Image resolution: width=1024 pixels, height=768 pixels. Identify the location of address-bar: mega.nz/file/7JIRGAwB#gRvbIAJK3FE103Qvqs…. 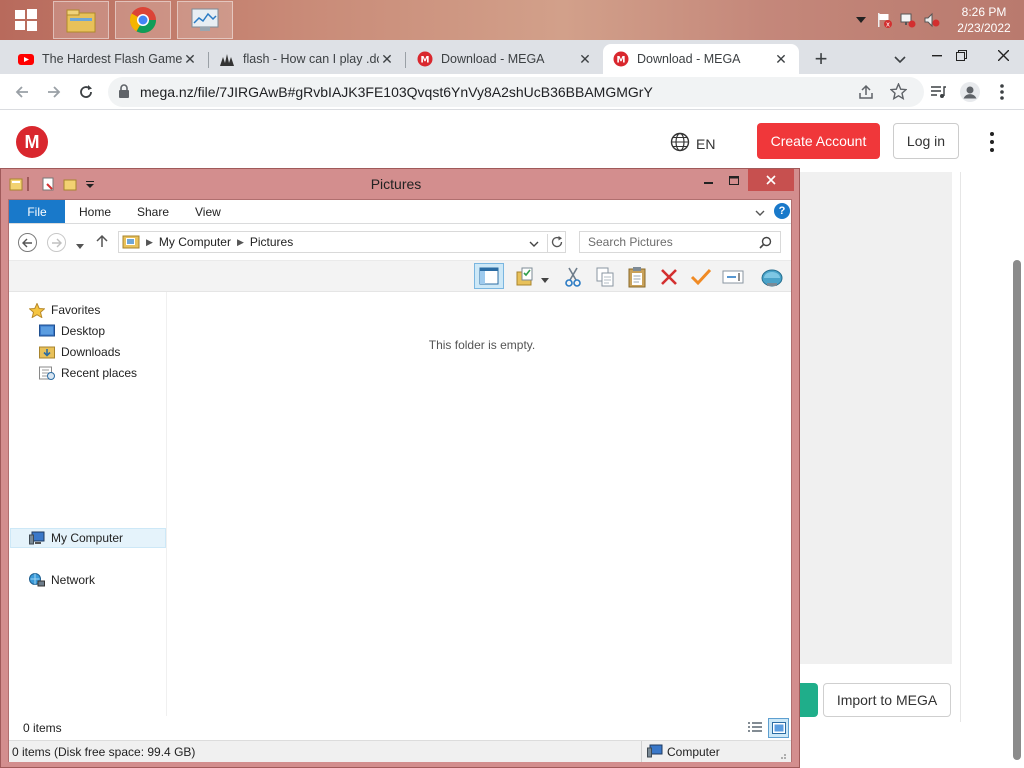
(516, 92).